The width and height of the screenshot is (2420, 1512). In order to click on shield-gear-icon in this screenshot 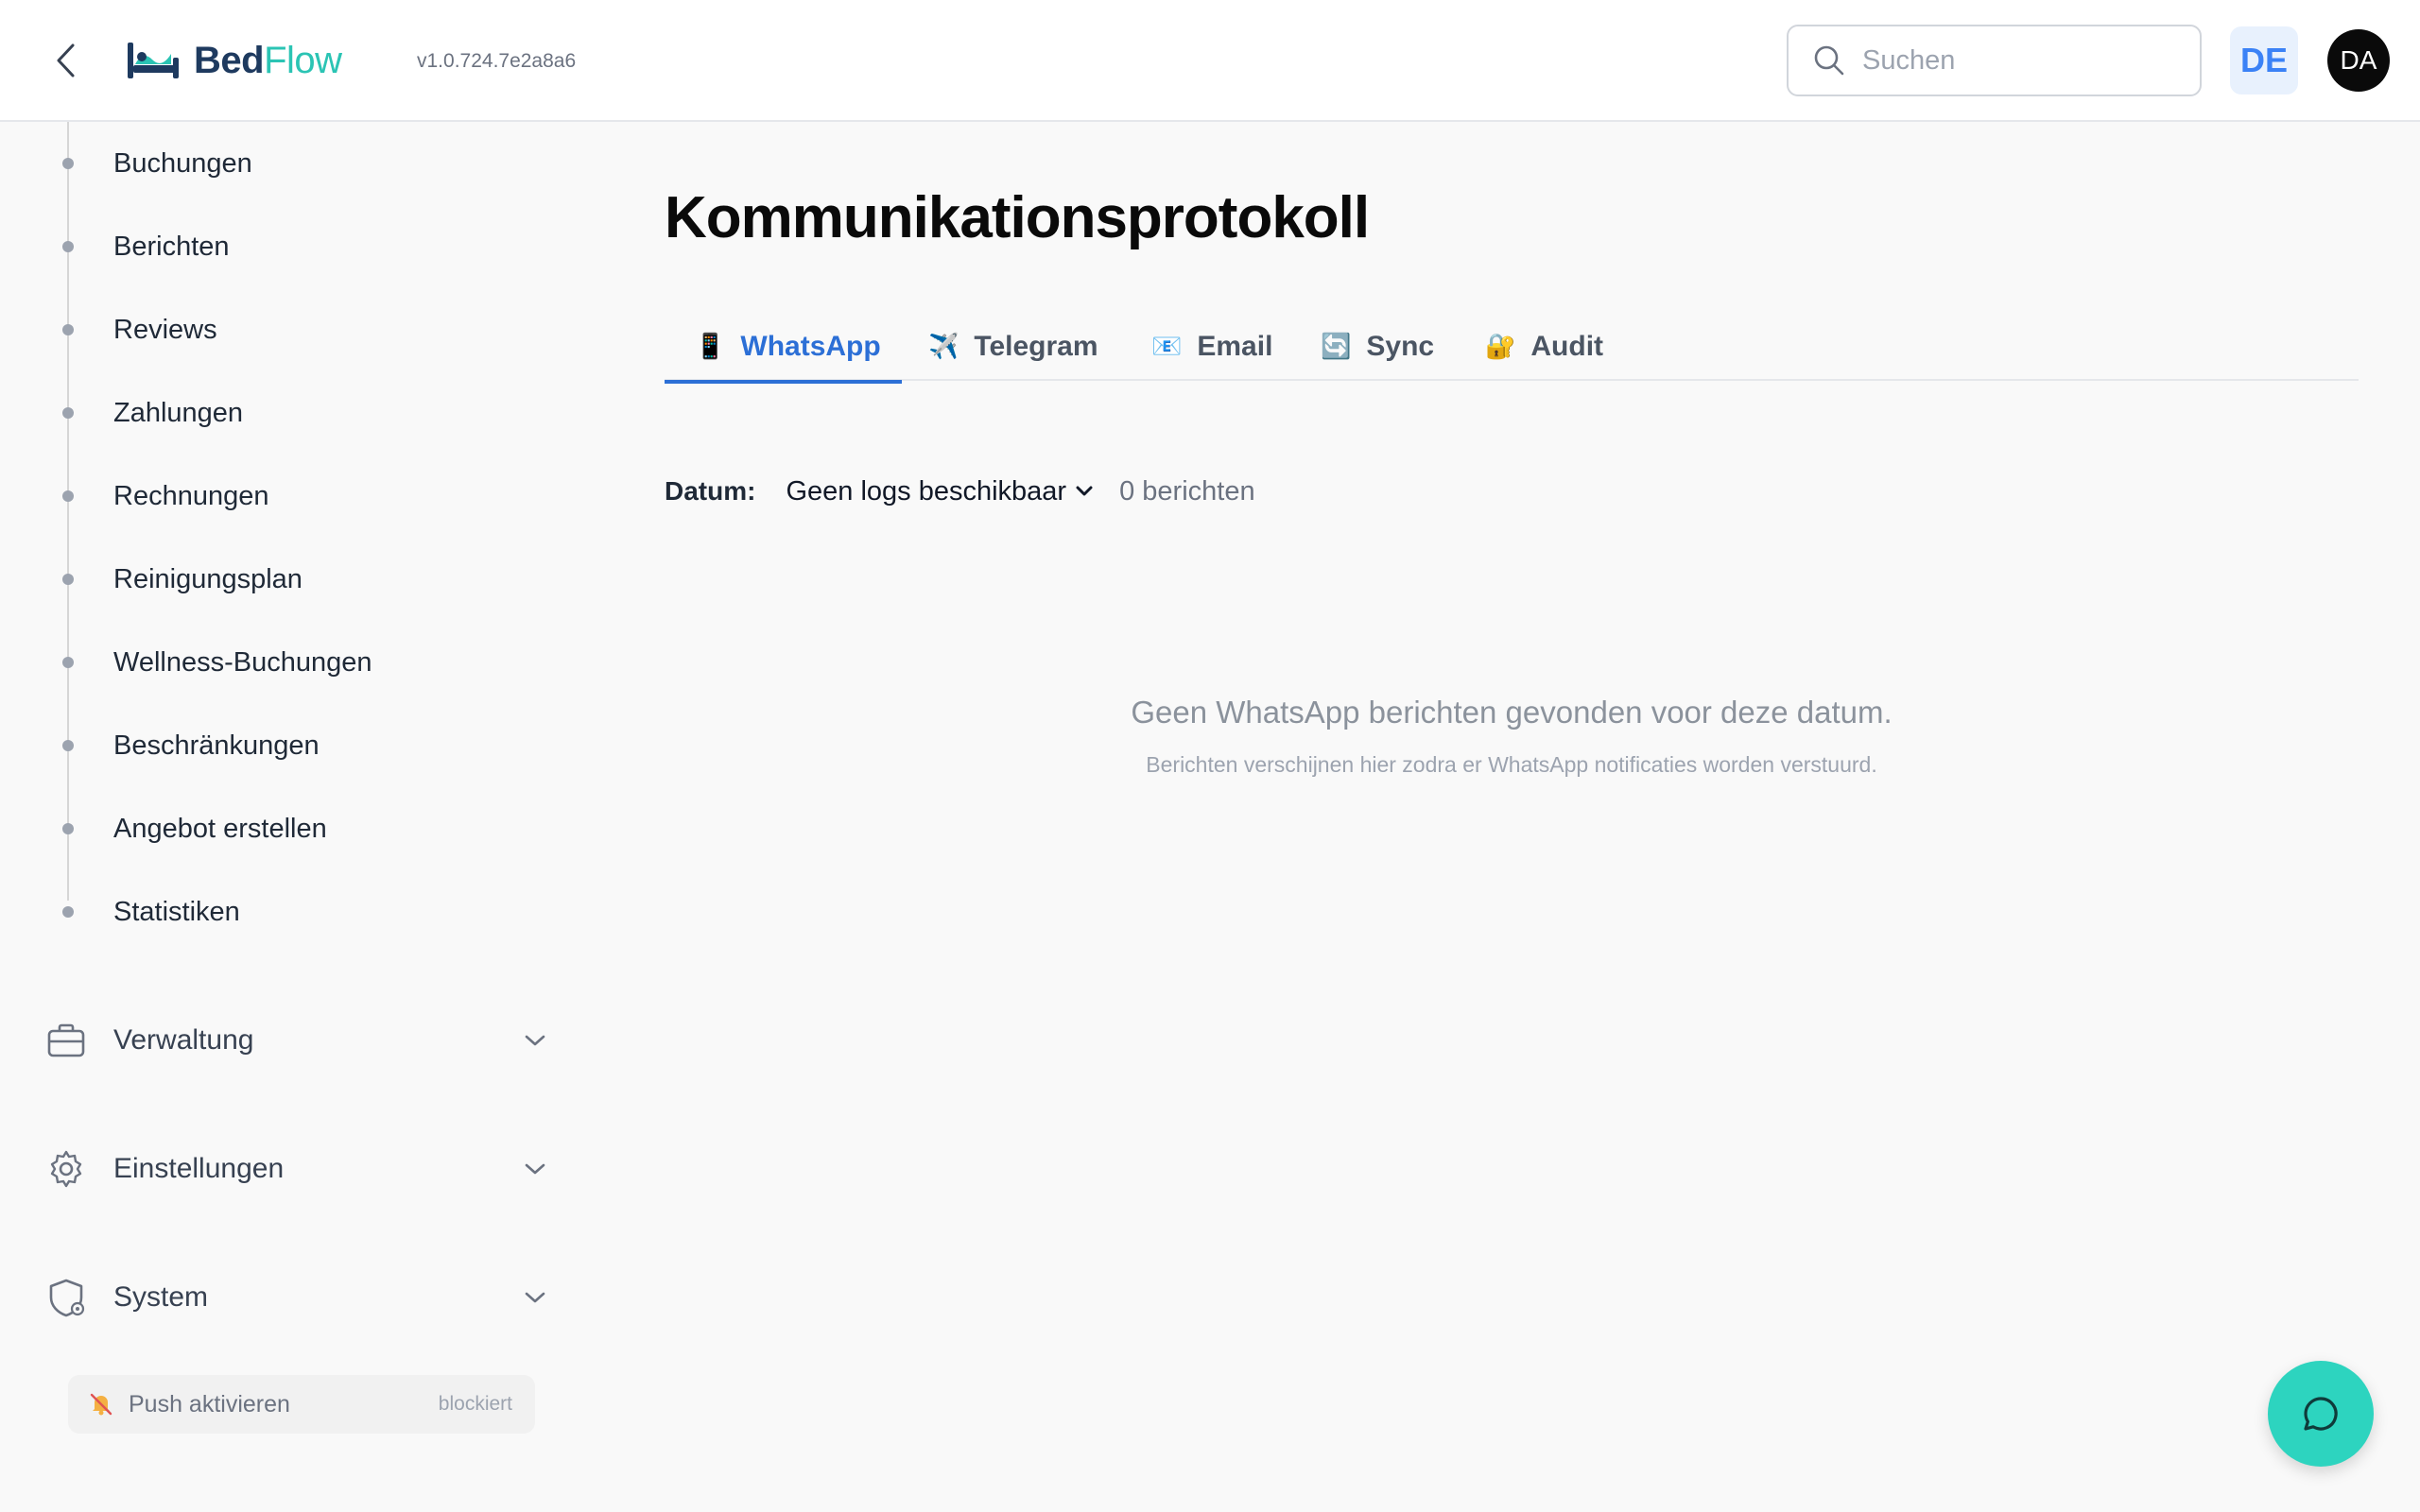, I will do `click(66, 1297)`.